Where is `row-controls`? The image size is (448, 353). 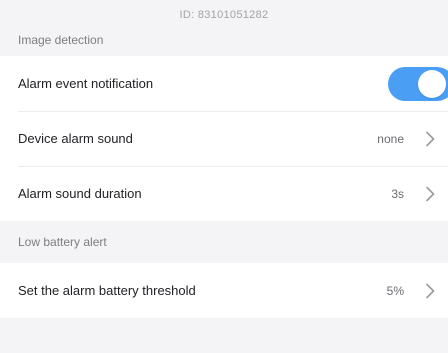 row-controls is located at coordinates (418, 83).